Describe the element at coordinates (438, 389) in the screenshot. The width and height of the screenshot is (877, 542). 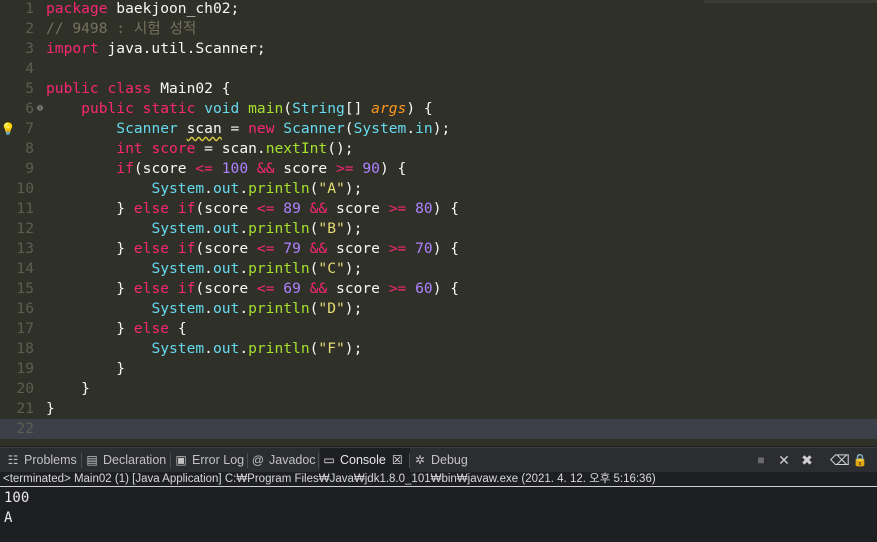
I see `code-line-20: 20 }` at that location.